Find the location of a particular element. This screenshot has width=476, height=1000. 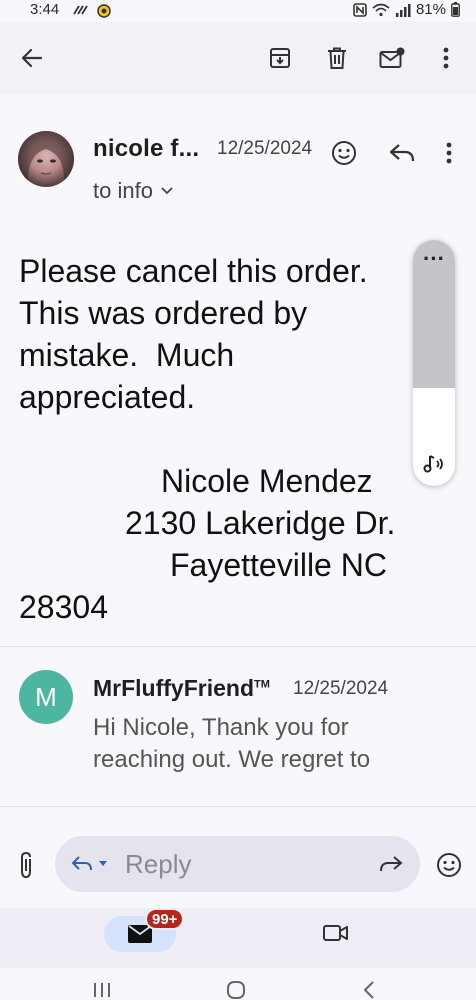

wifi-call-icon is located at coordinates (81, 10).